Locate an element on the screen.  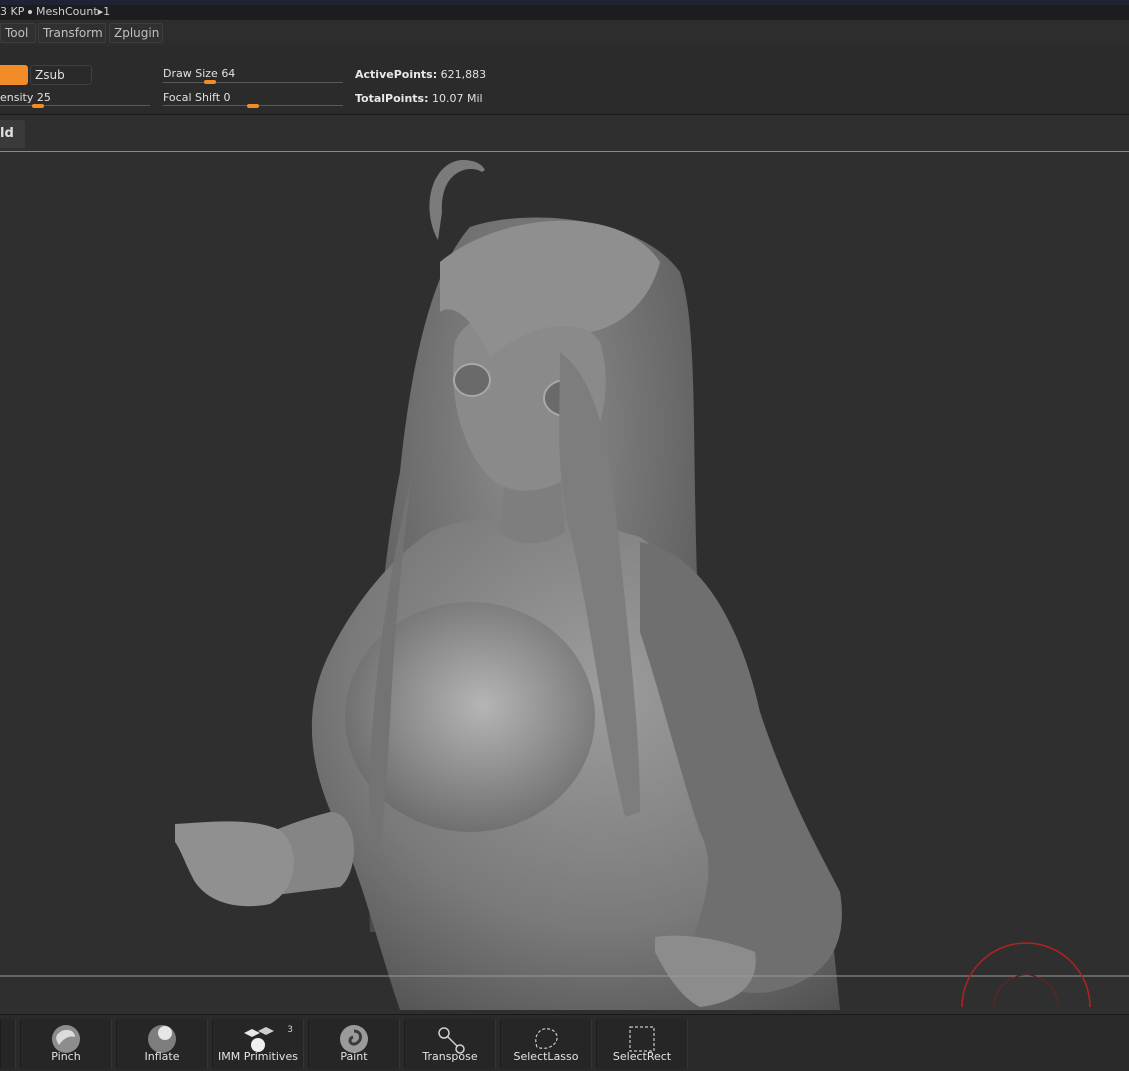
draw-size-slider: Draw Size 64 is located at coordinates (199, 73).